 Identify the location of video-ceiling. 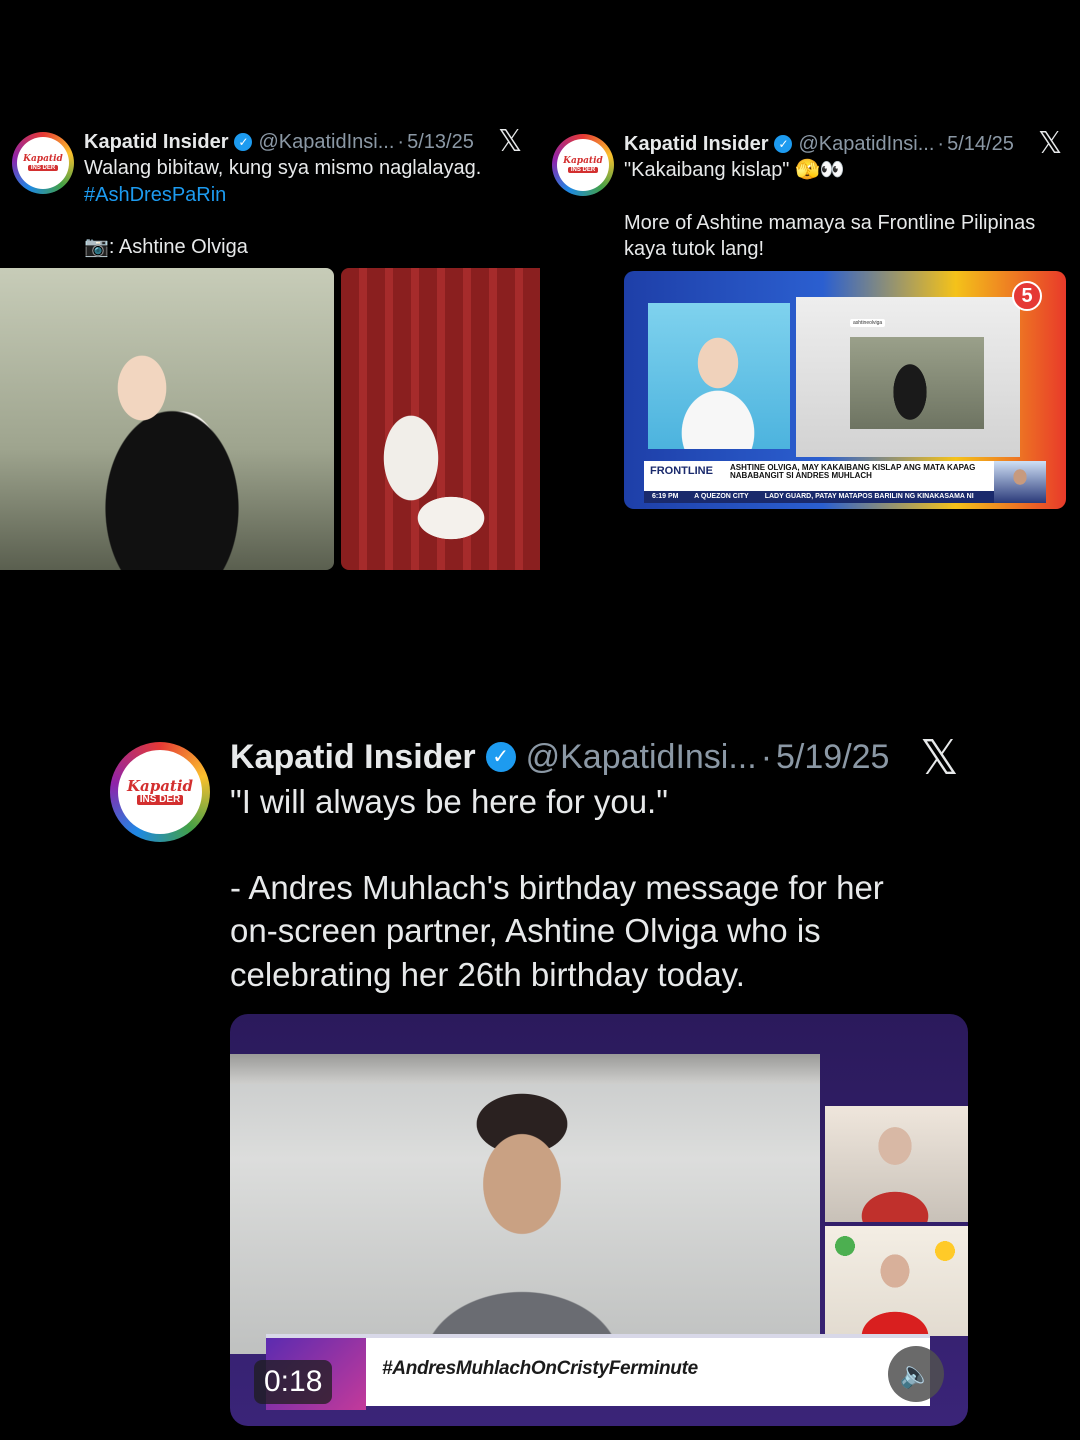
(525, 1069).